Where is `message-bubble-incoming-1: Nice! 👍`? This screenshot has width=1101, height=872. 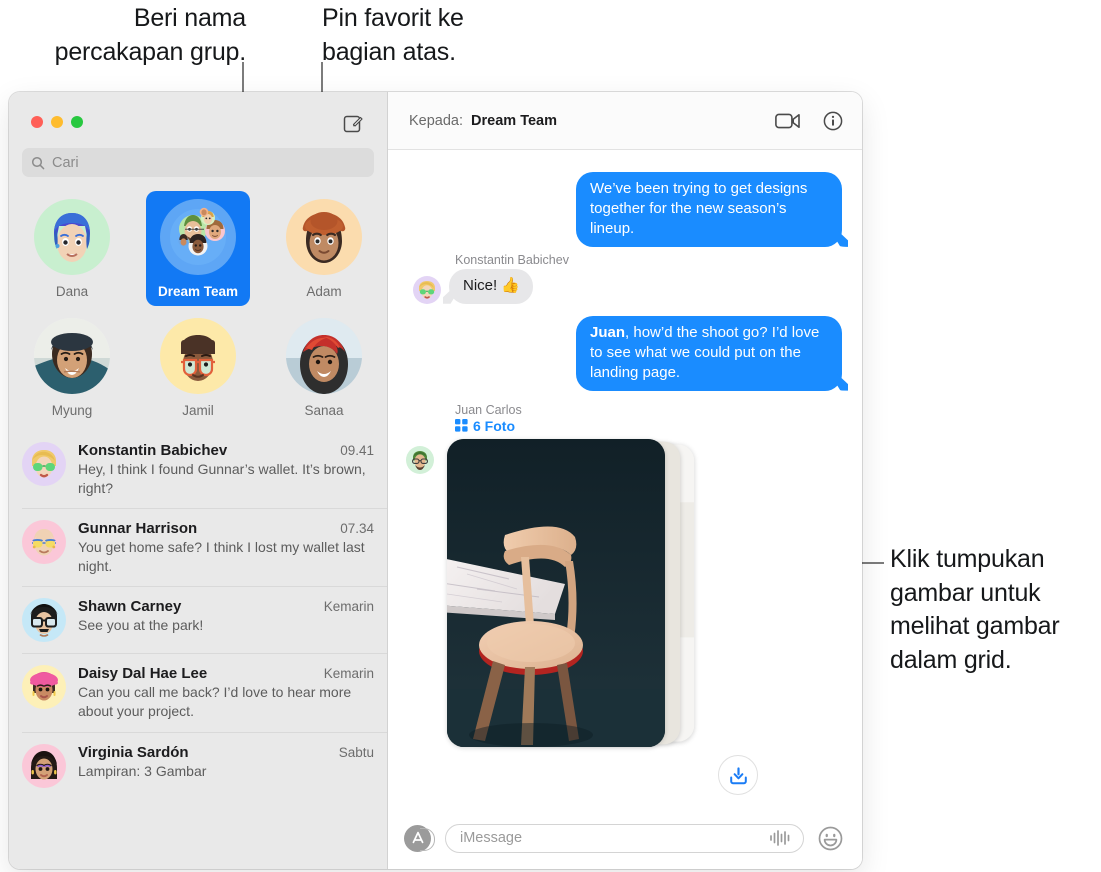 message-bubble-incoming-1: Nice! 👍 is located at coordinates (491, 286).